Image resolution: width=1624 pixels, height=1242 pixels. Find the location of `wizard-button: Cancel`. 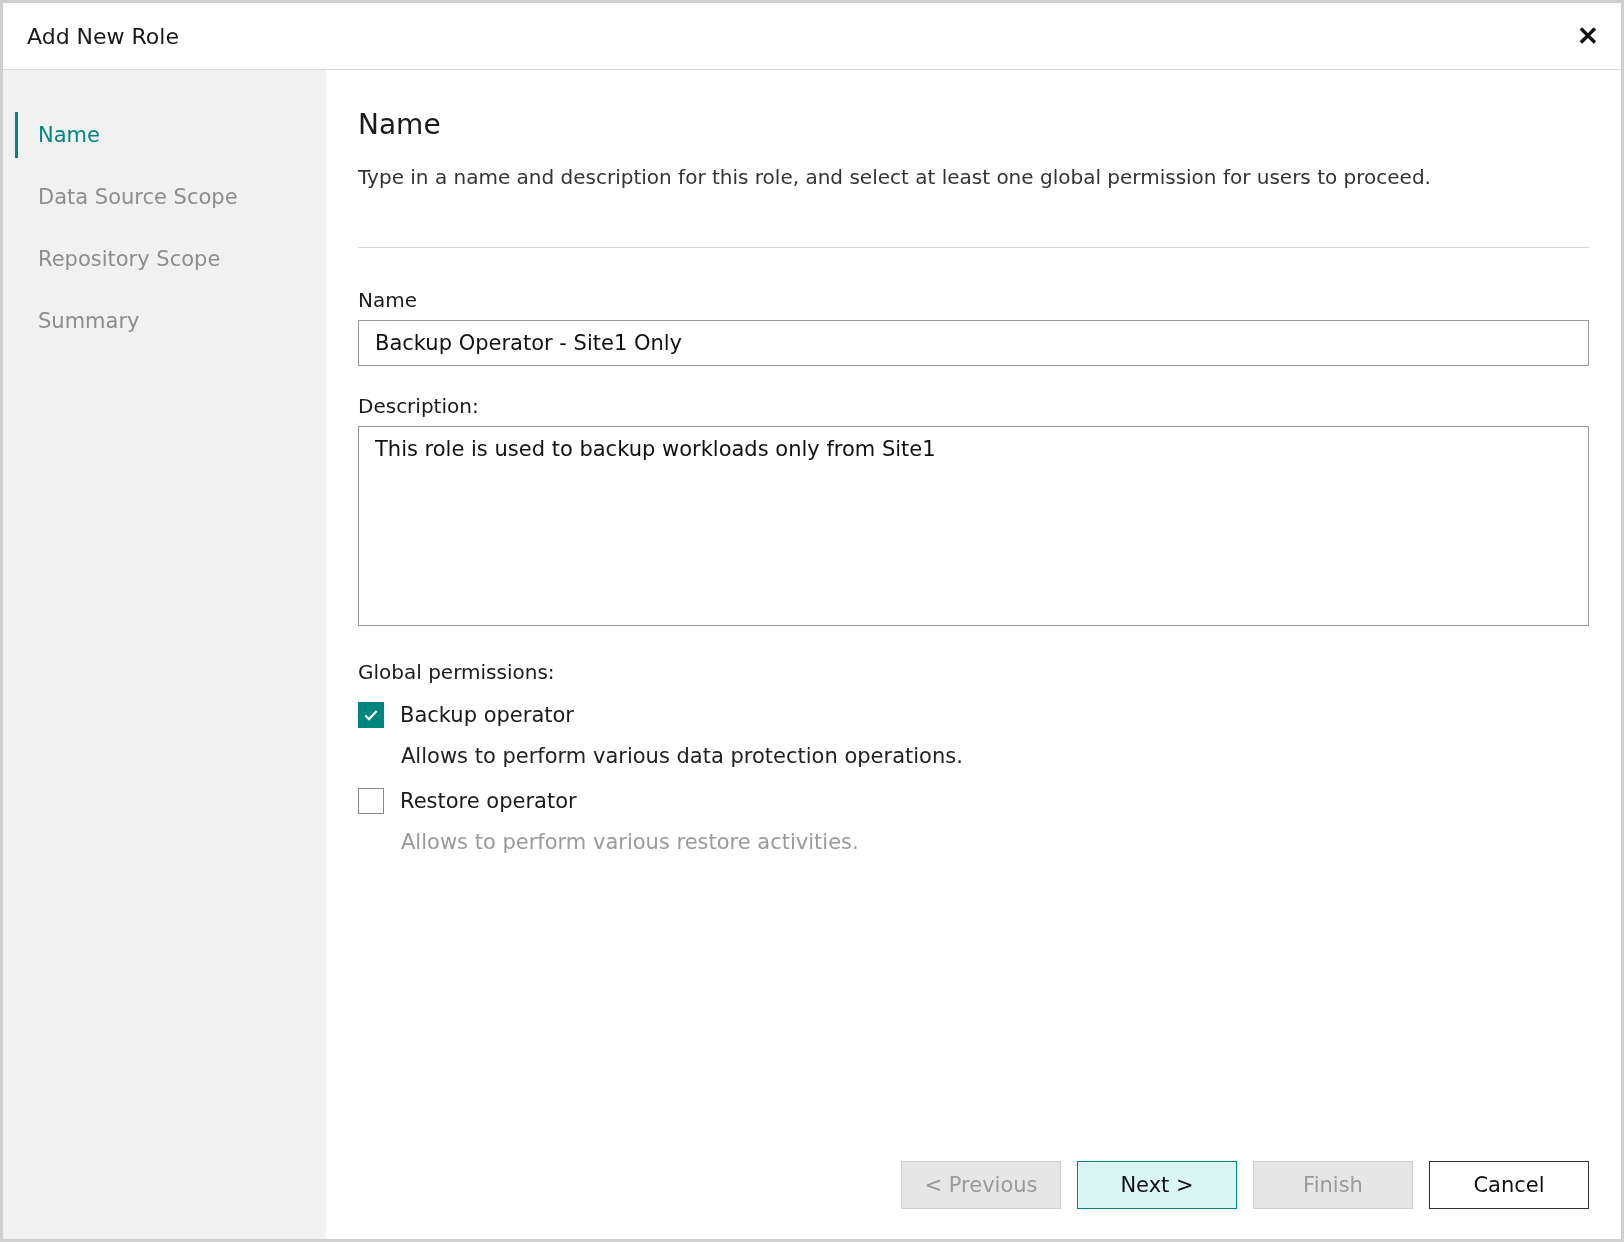

wizard-button: Cancel is located at coordinates (1509, 1185).